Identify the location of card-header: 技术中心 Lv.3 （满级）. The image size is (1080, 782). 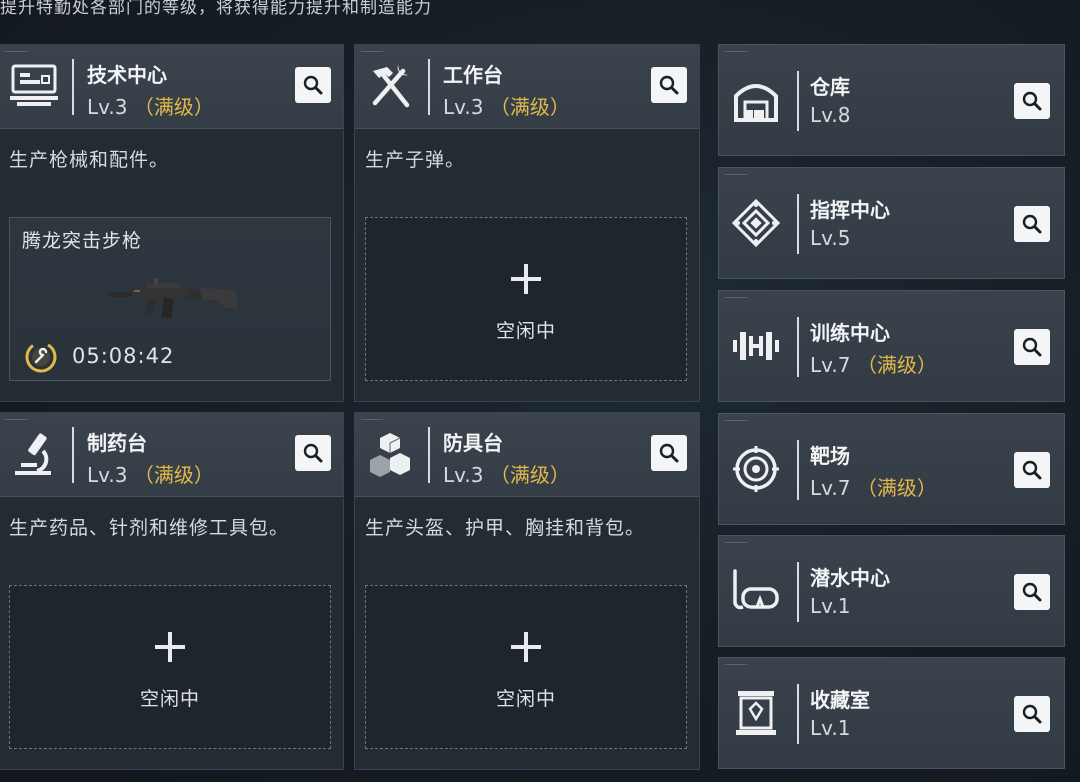
(171, 87).